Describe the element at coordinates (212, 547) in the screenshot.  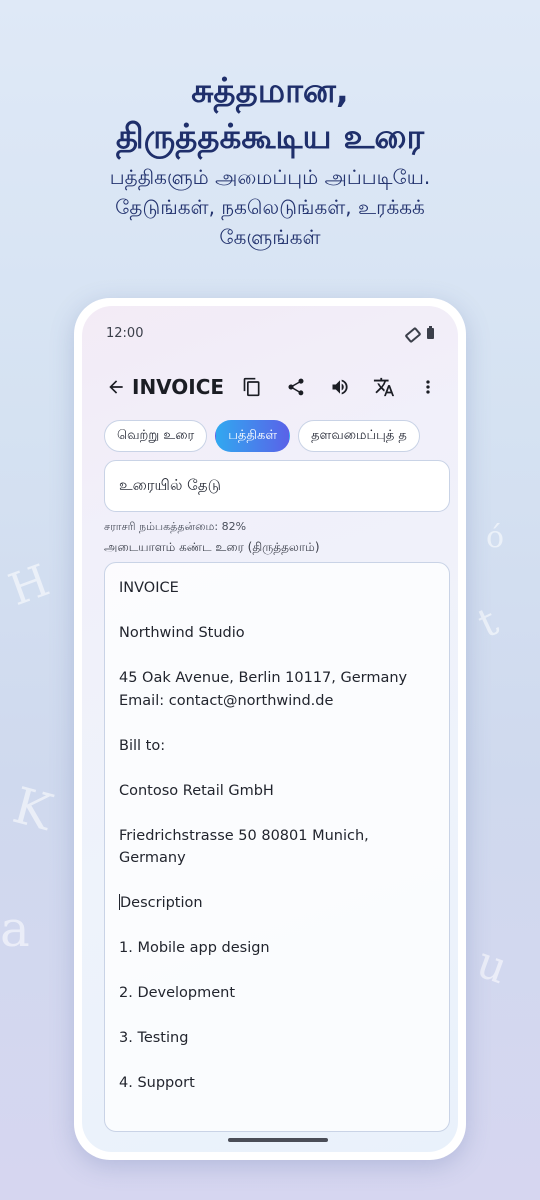
I see `recognized-text-label: அடையாளம் கண்ட உரை (திருத்தலாம்)` at that location.